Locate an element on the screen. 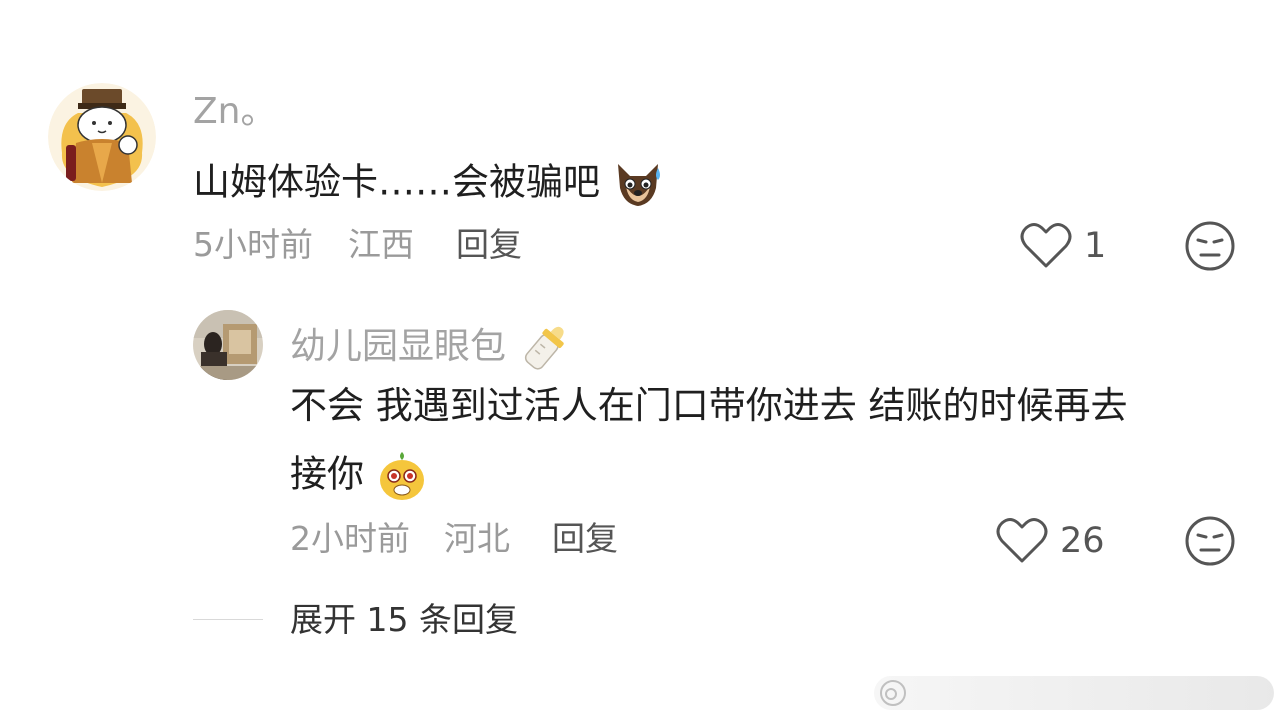  photo-avatar-icon is located at coordinates (228, 345).